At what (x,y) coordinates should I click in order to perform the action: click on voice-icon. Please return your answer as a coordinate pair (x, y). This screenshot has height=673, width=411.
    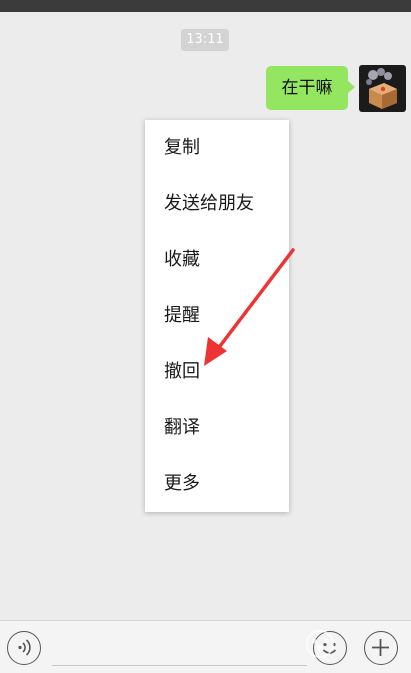
    Looking at the image, I should click on (24, 647).